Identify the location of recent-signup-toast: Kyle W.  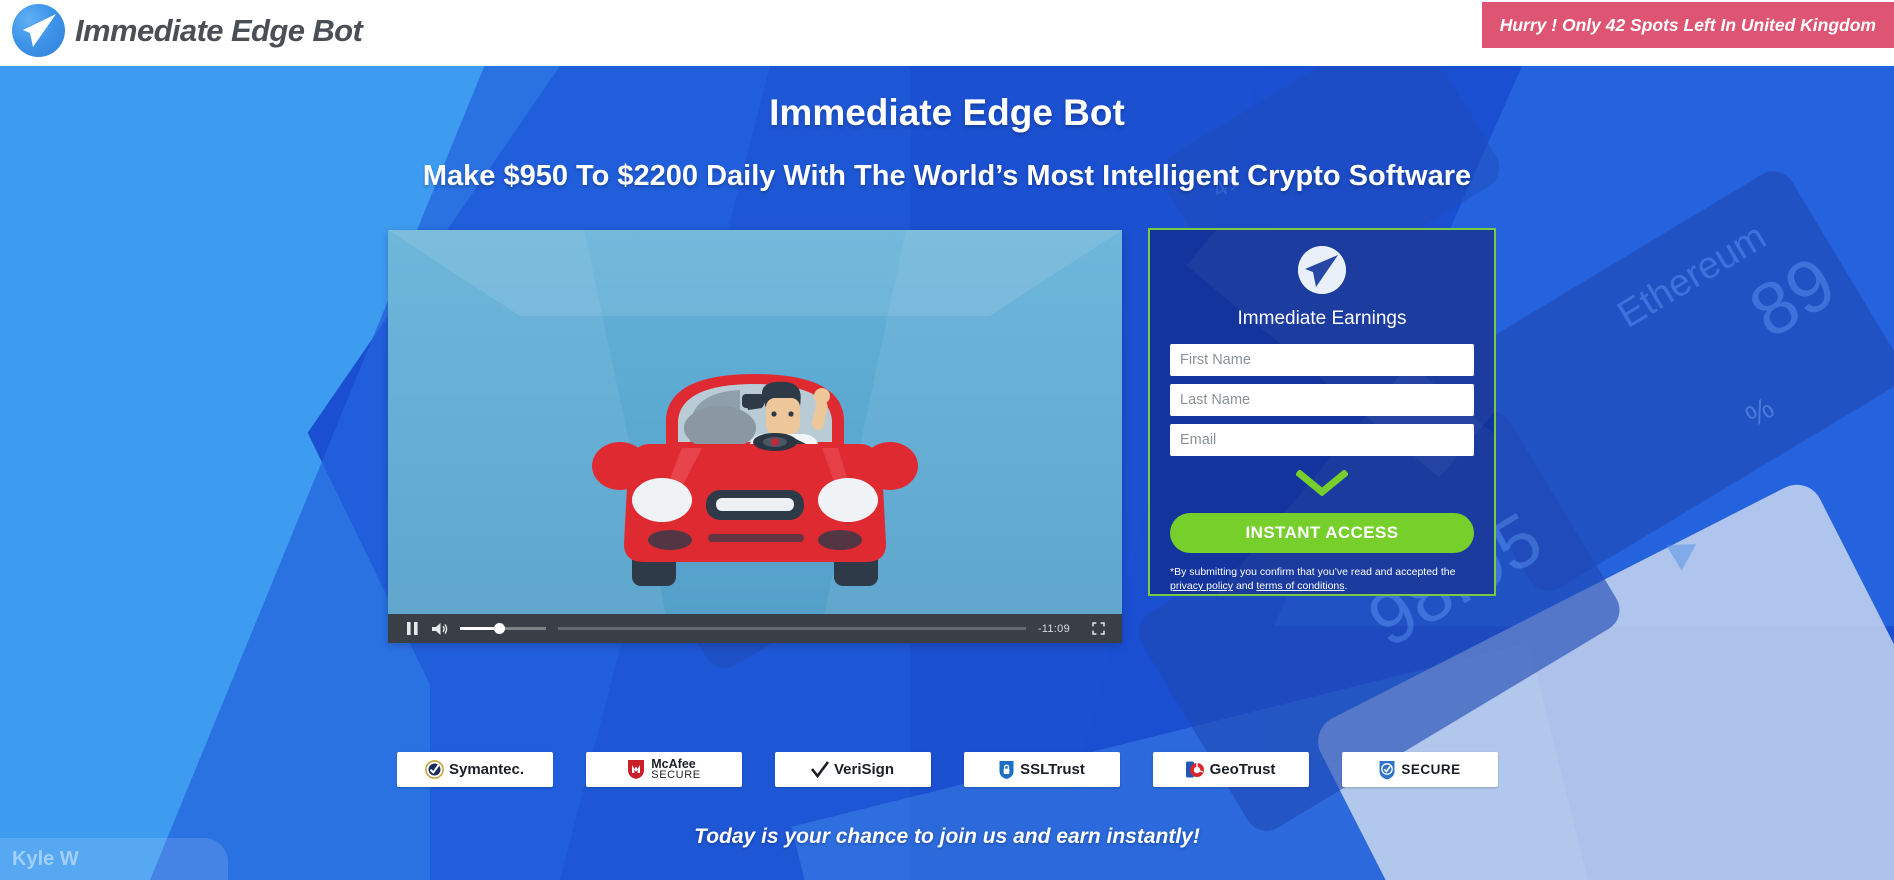
(114, 859).